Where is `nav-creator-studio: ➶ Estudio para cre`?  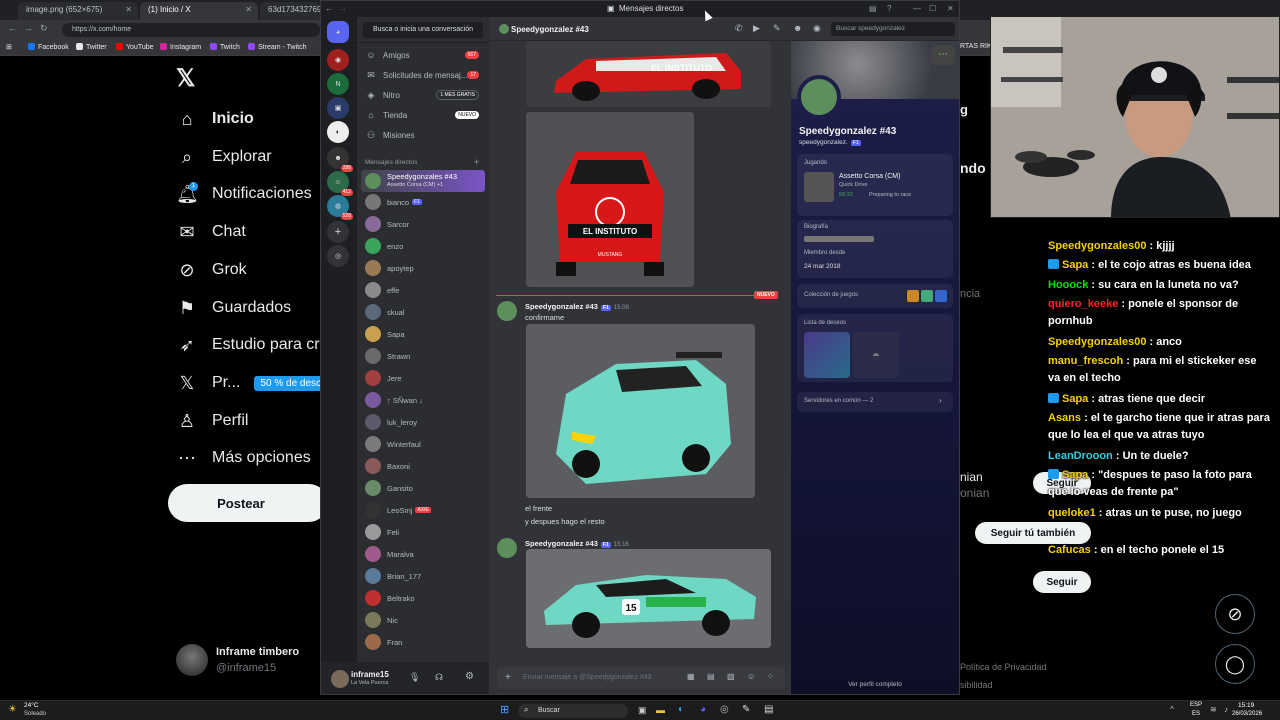 nav-creator-studio: ➶ Estudio para cre is located at coordinates (252, 345).